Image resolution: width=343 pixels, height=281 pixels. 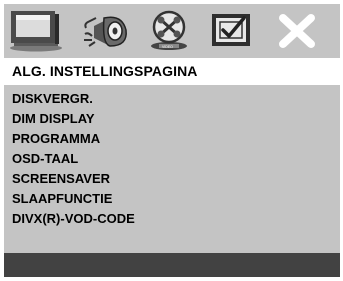 I want to click on tab-audio-setup, so click(x=106, y=31).